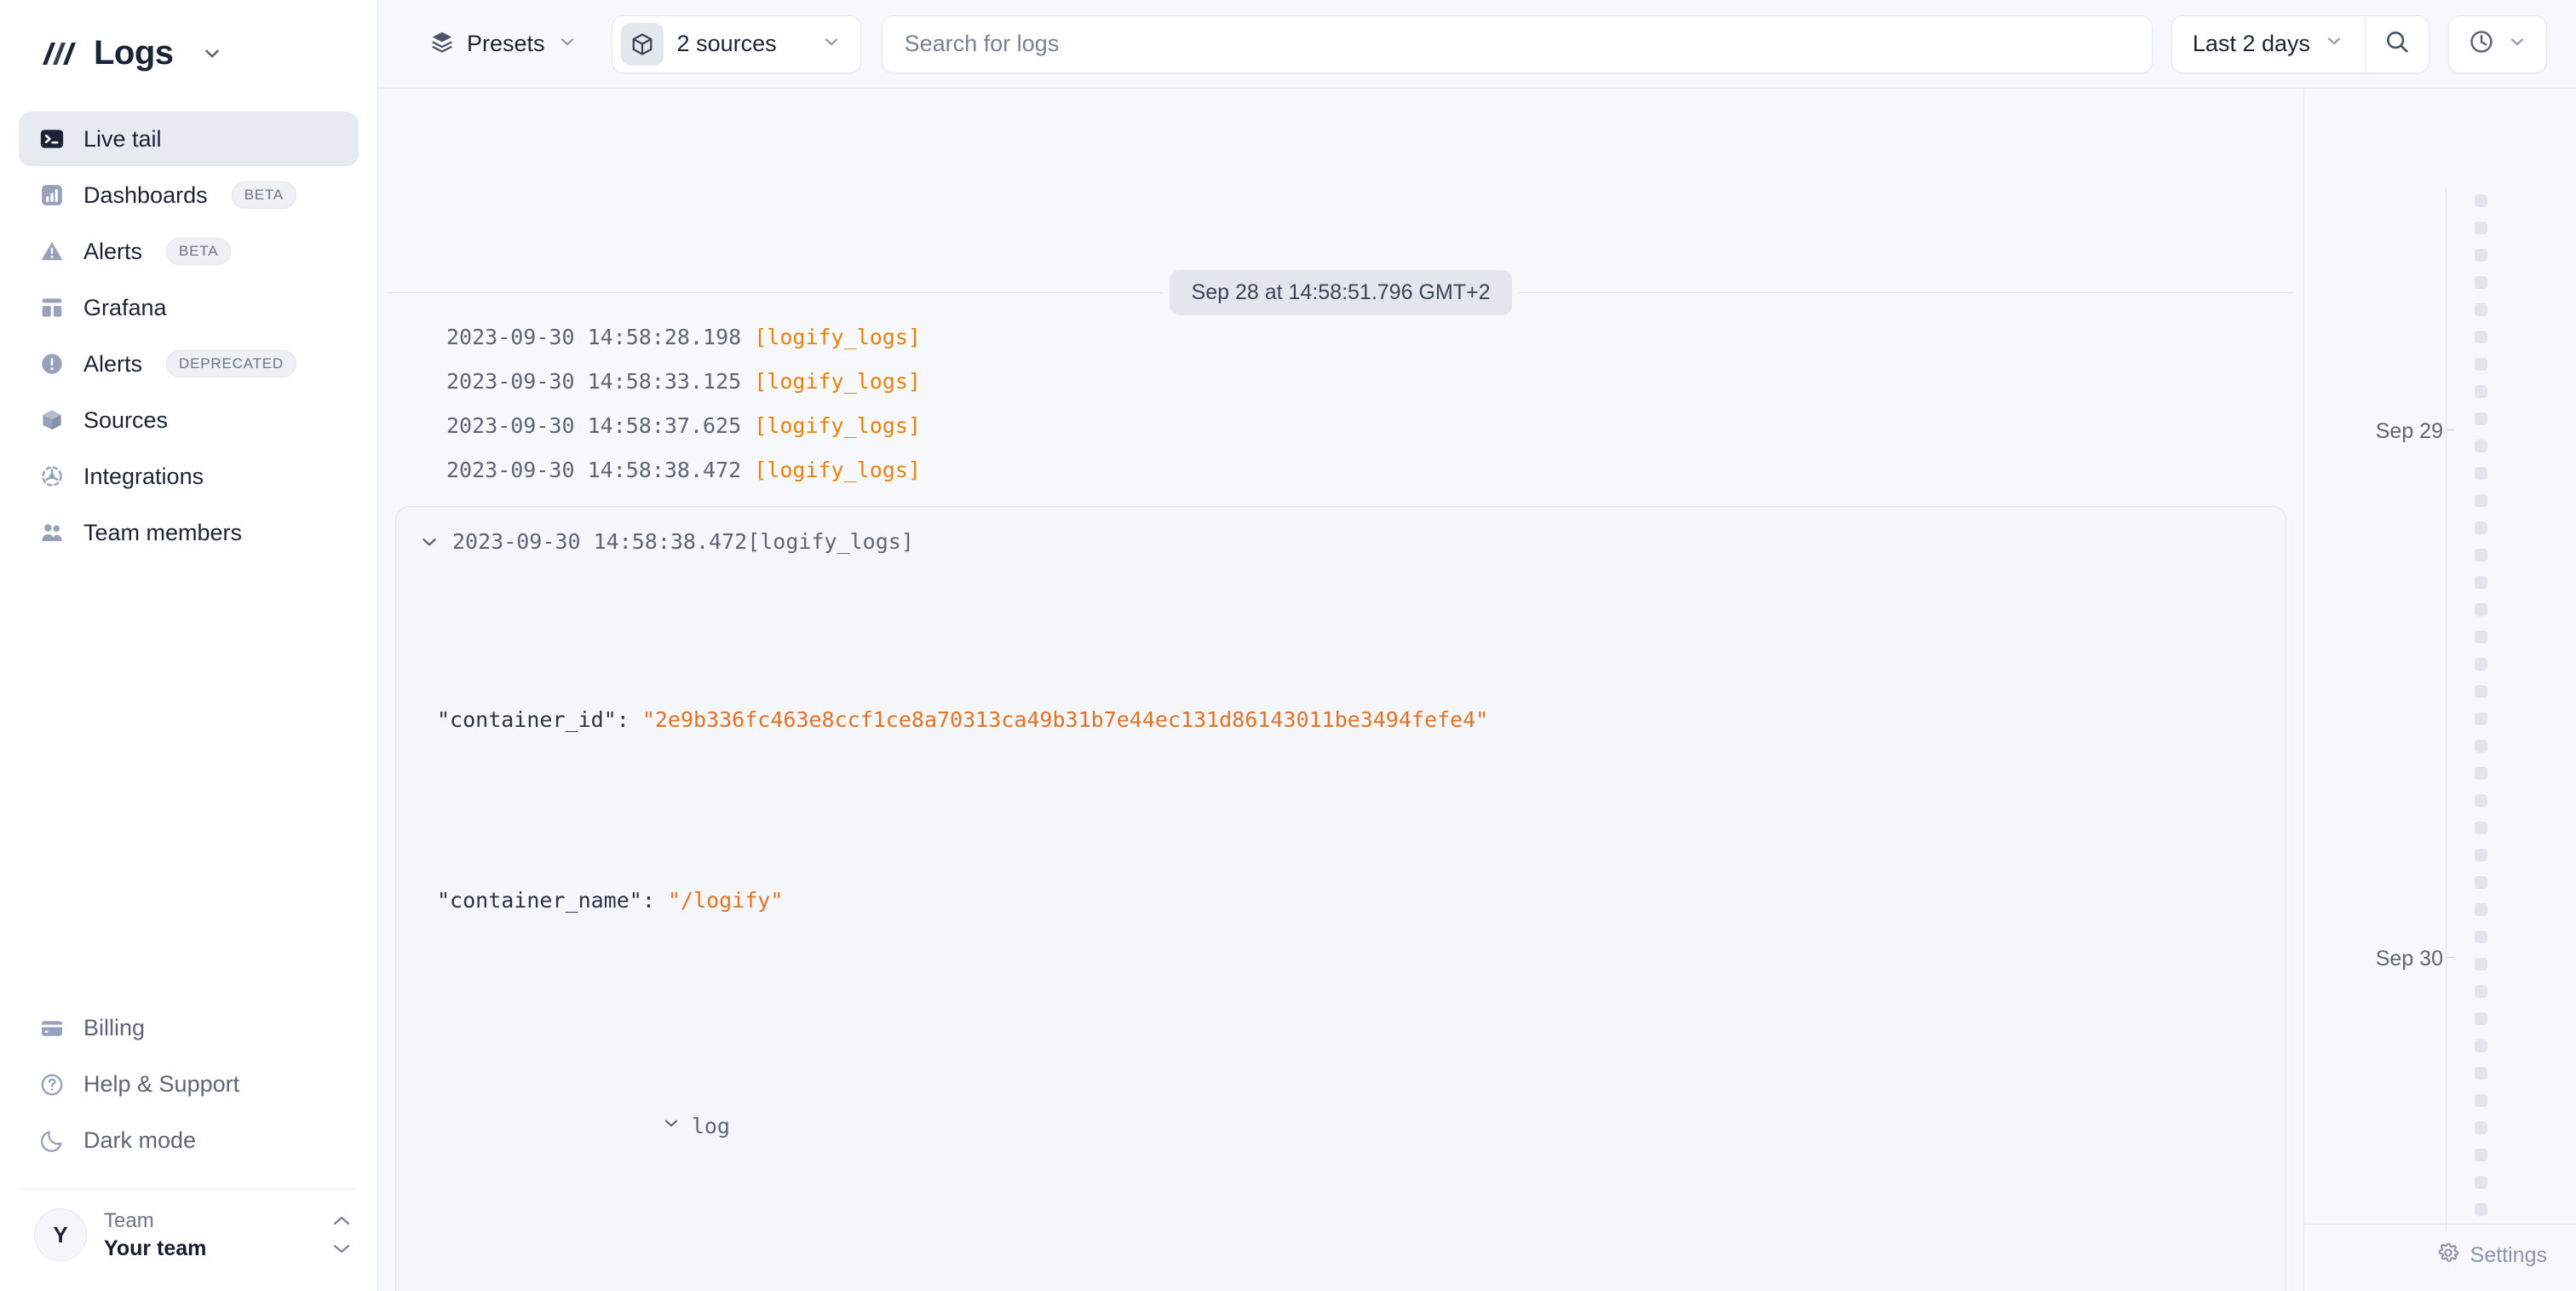  Describe the element at coordinates (145, 195) in the screenshot. I see `sidebar-item-label: Dashboards` at that location.